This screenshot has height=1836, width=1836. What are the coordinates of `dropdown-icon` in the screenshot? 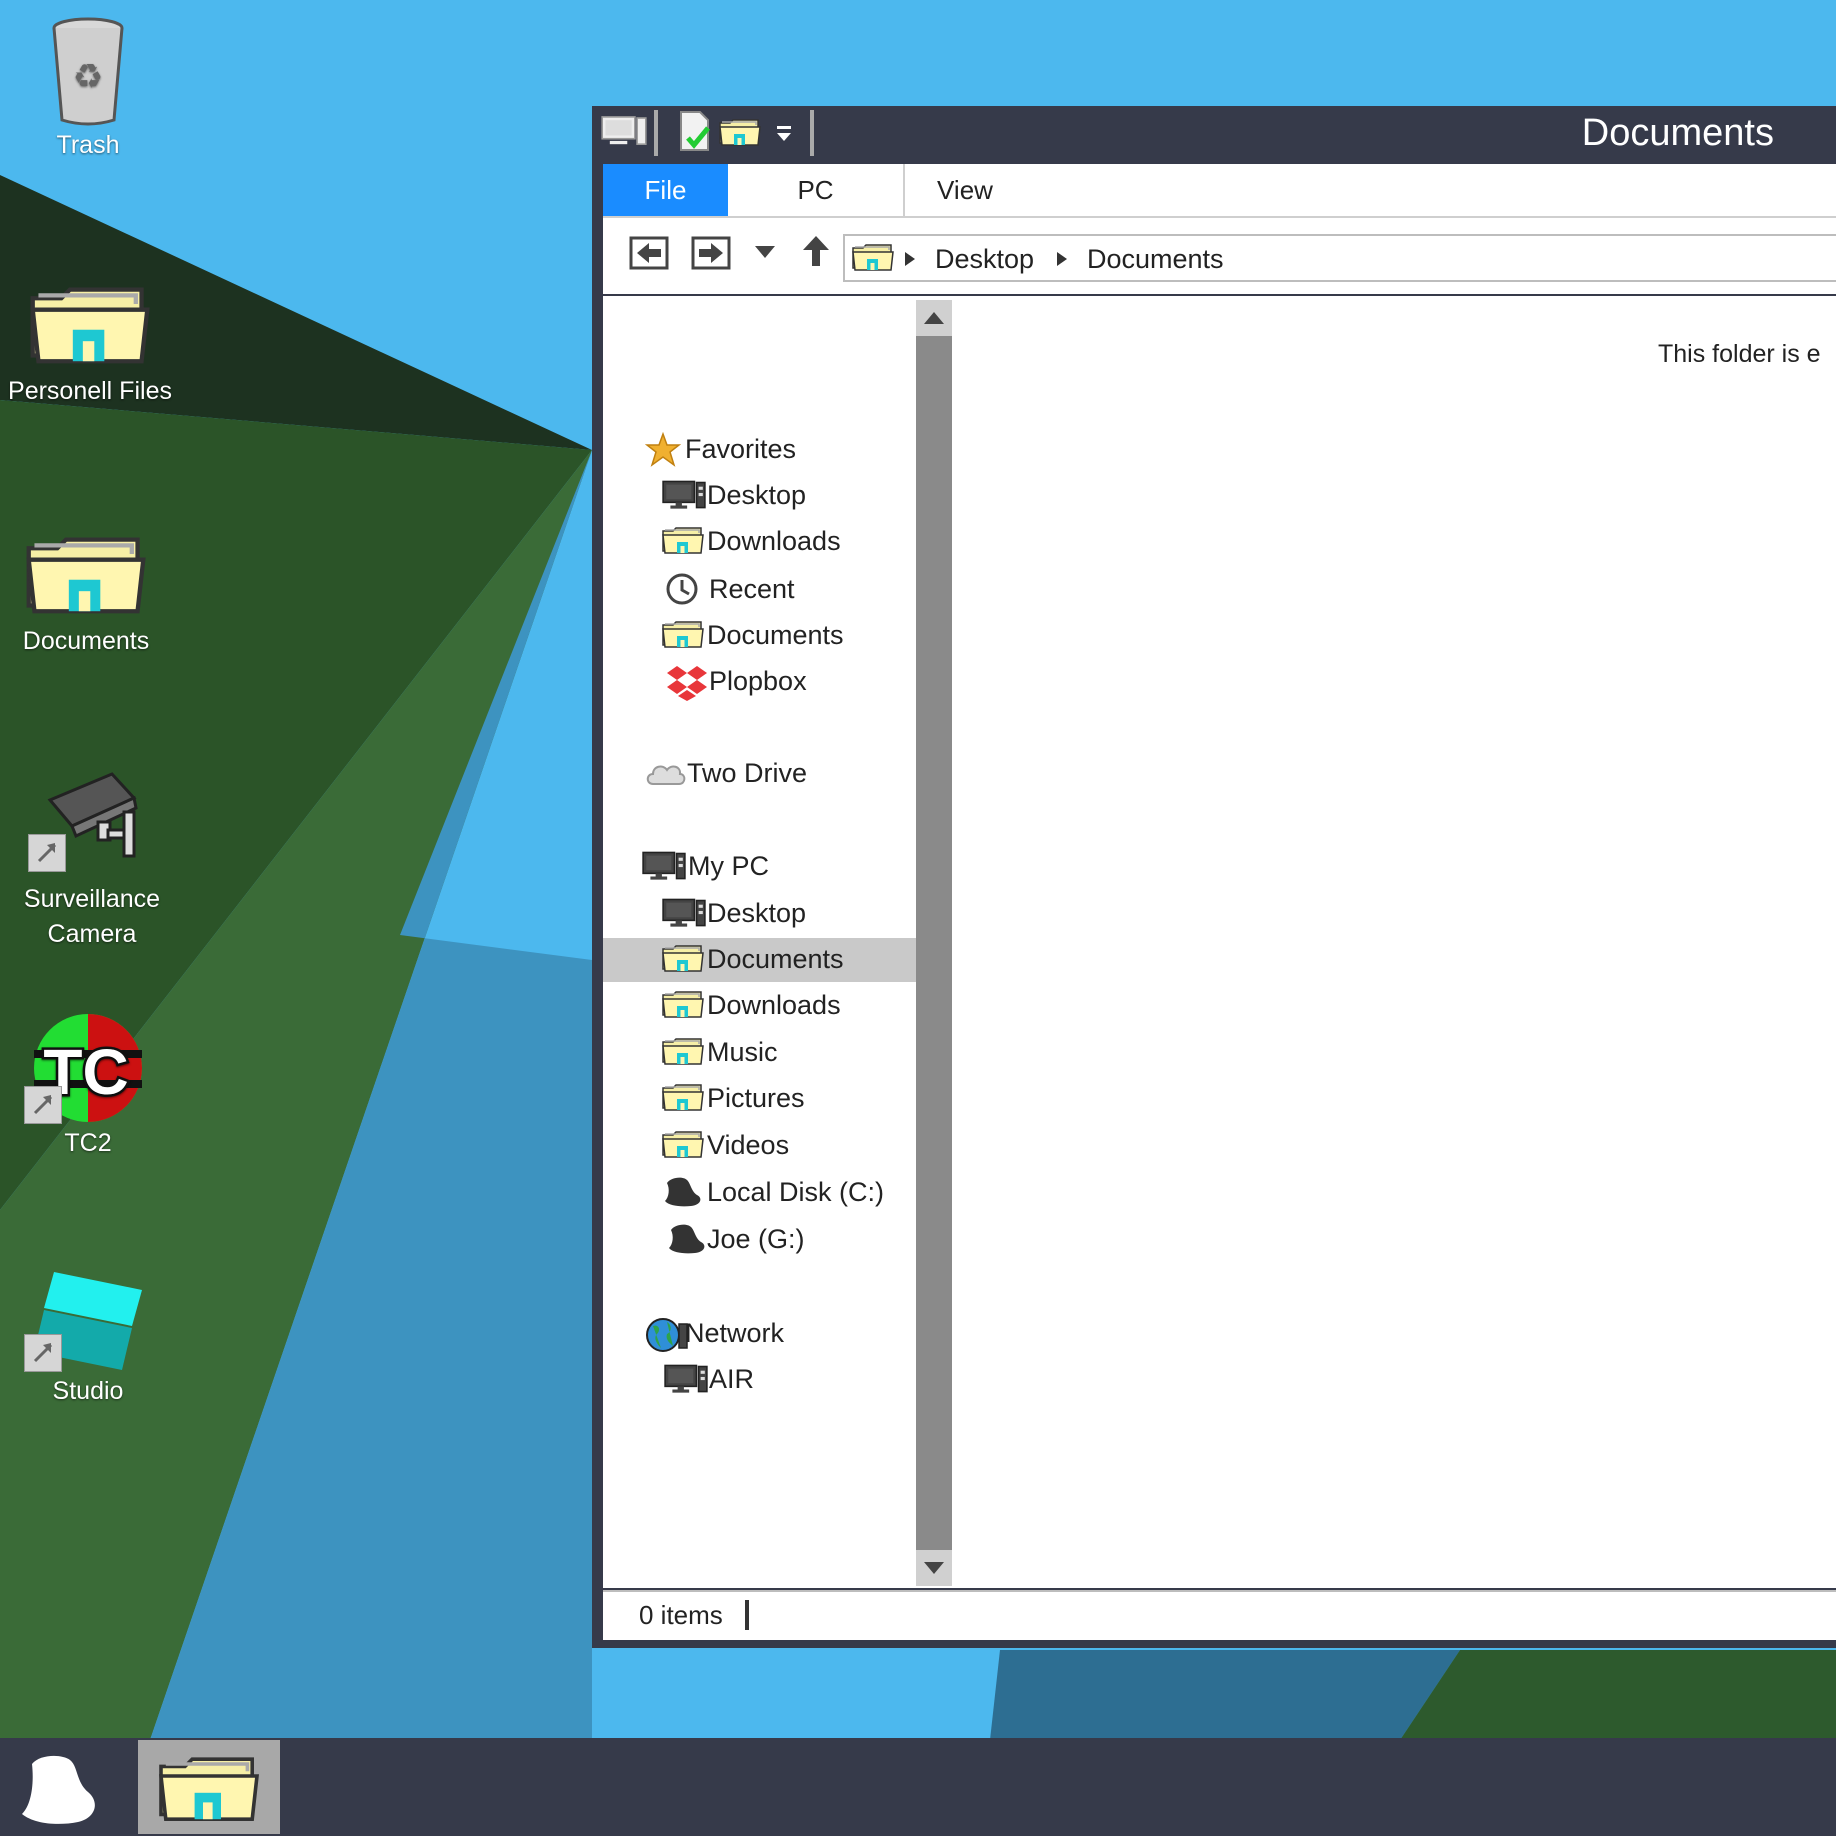 It's located at (784, 134).